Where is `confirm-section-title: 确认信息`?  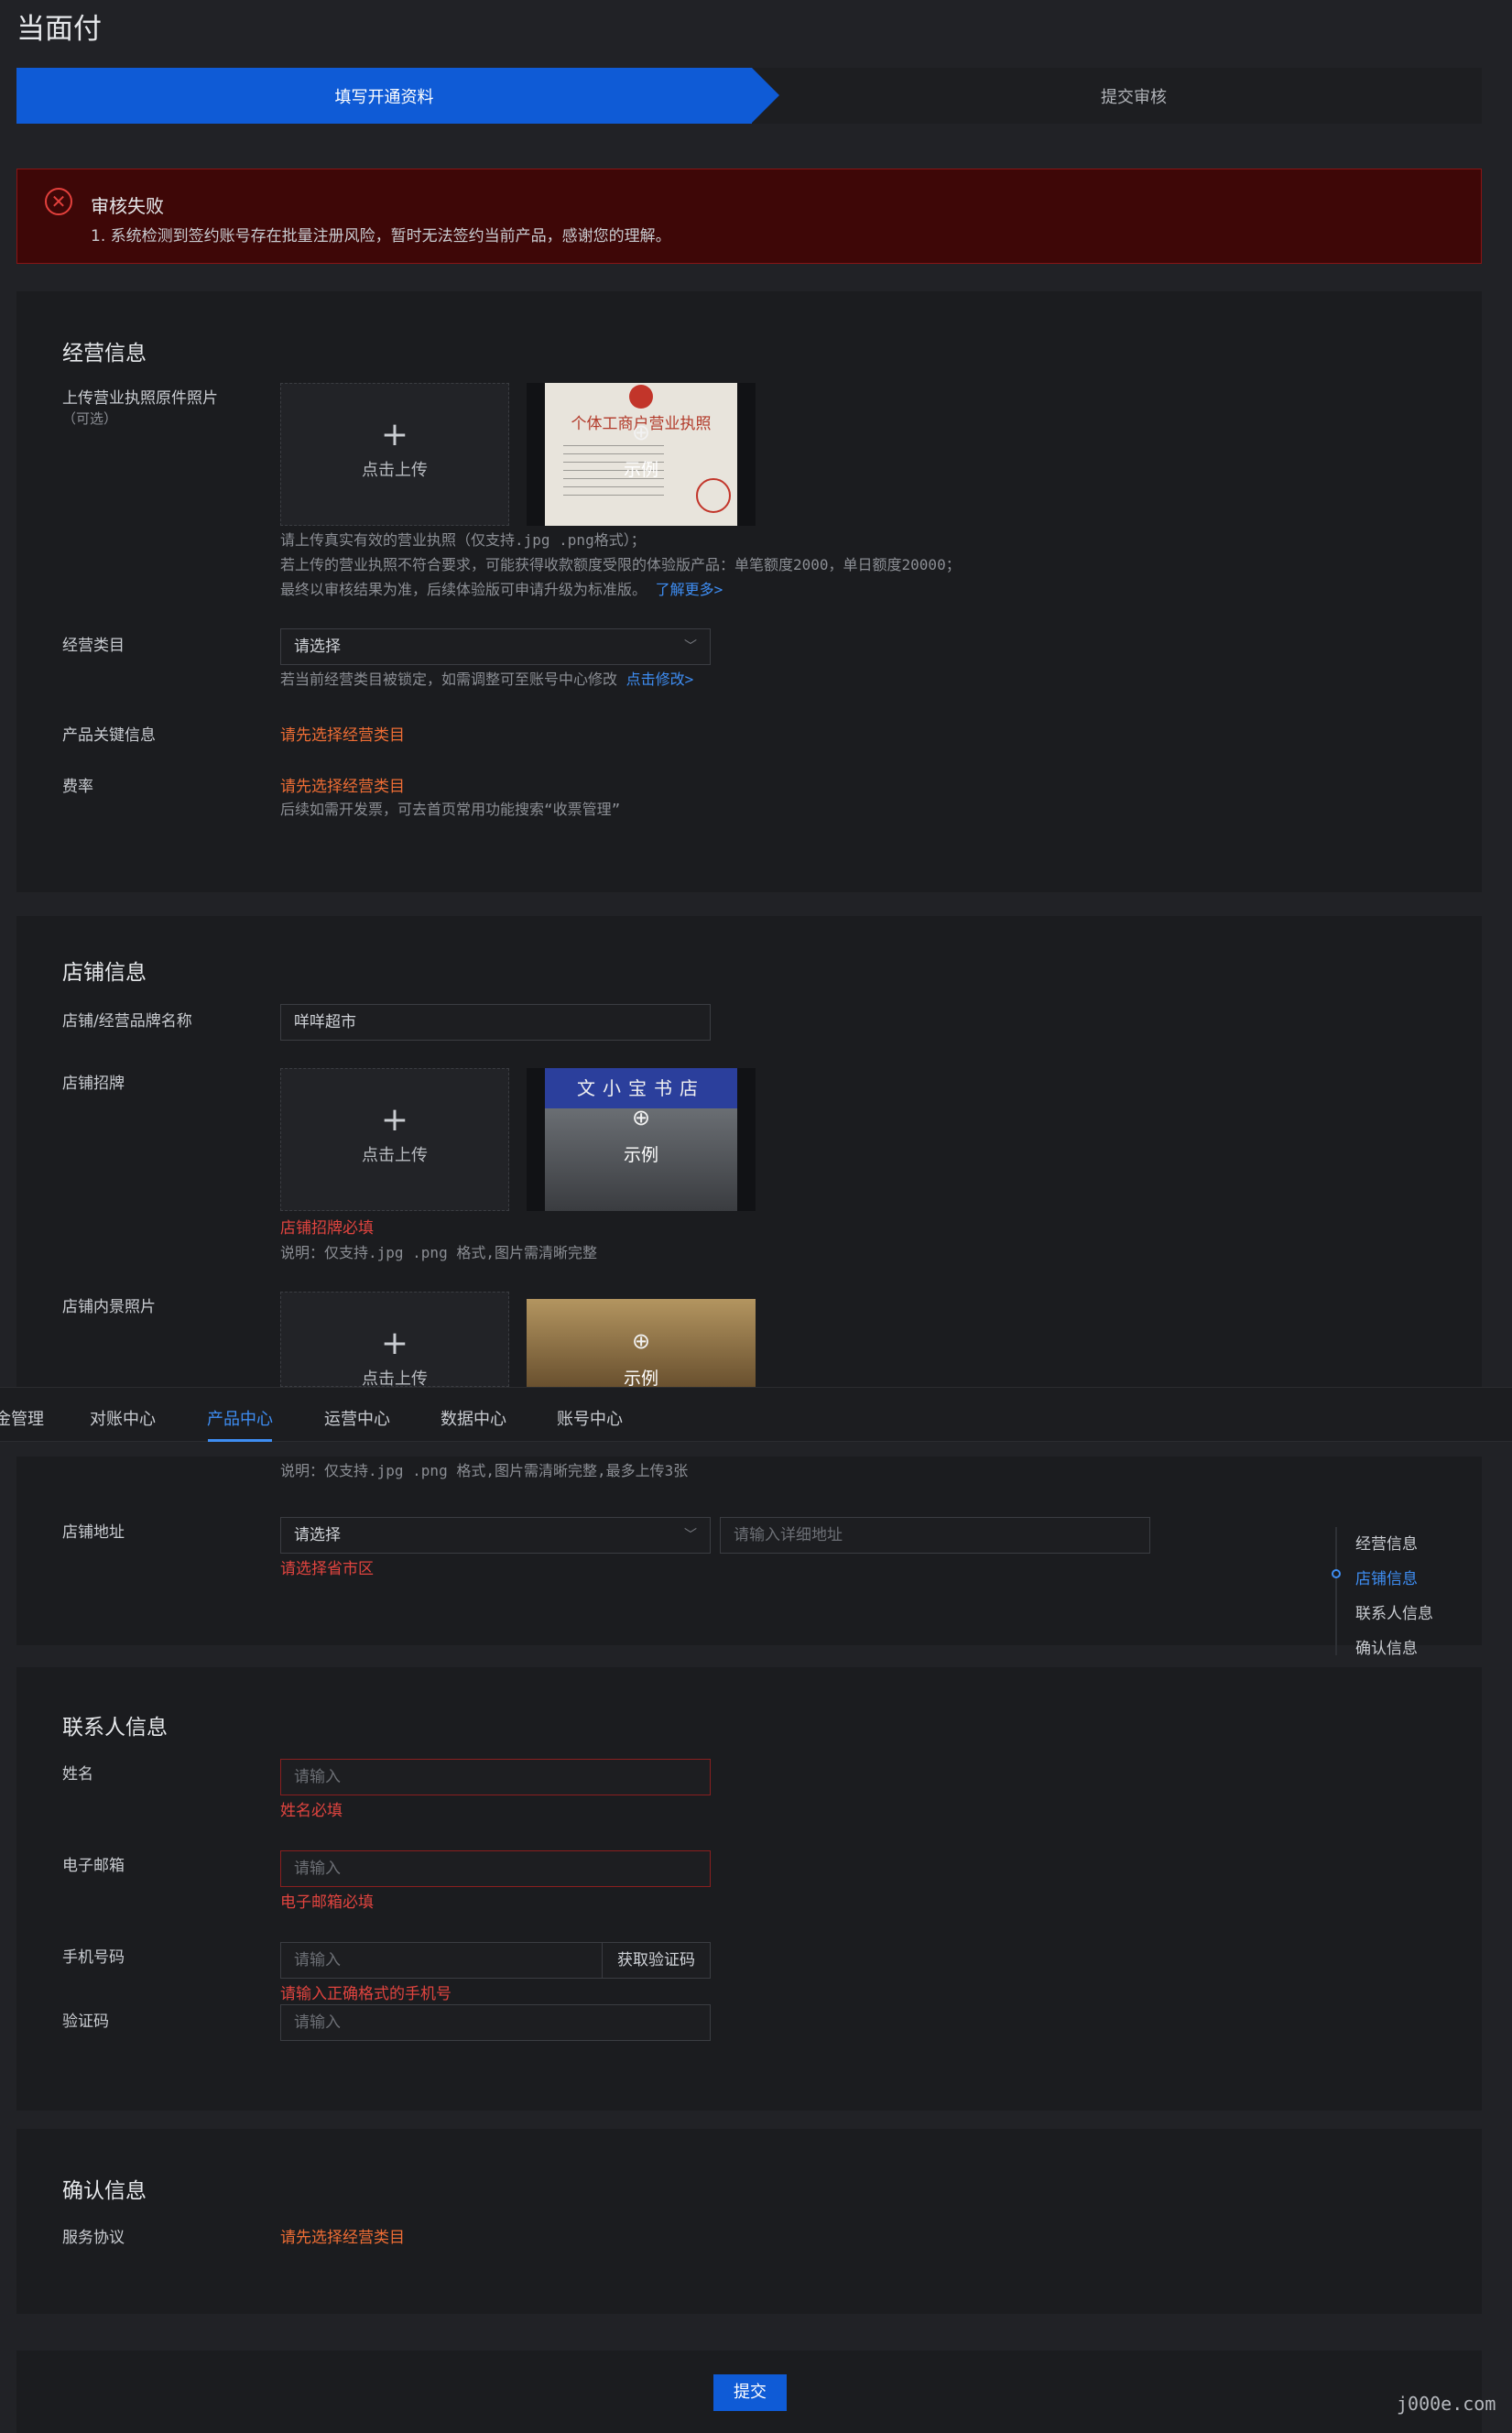
confirm-section-title: 确认信息 is located at coordinates (104, 2191).